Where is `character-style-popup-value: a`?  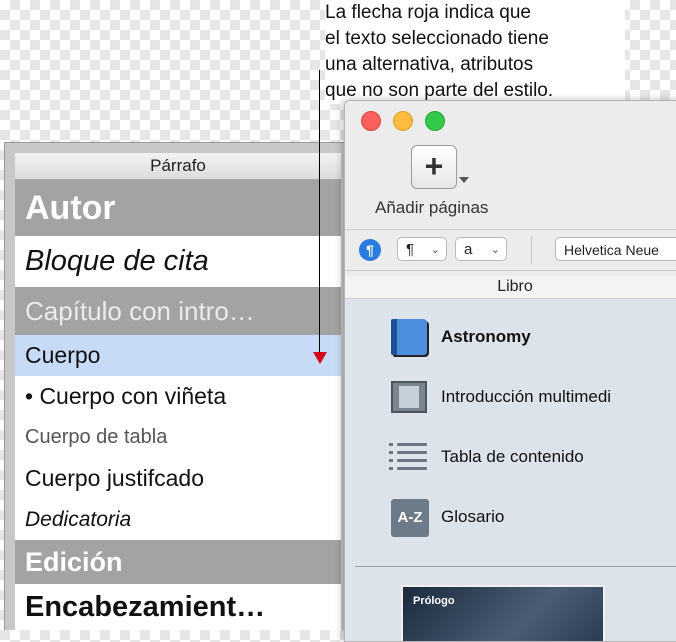
character-style-popup-value: a is located at coordinates (468, 249).